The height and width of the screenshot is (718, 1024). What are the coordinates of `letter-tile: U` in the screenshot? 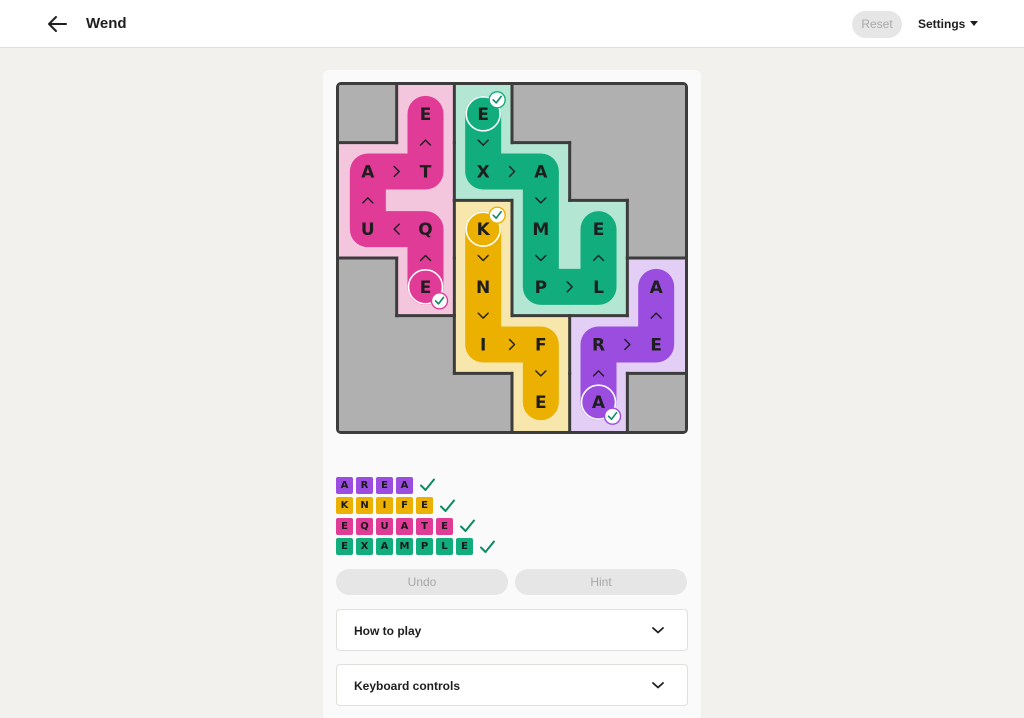 It's located at (384, 526).